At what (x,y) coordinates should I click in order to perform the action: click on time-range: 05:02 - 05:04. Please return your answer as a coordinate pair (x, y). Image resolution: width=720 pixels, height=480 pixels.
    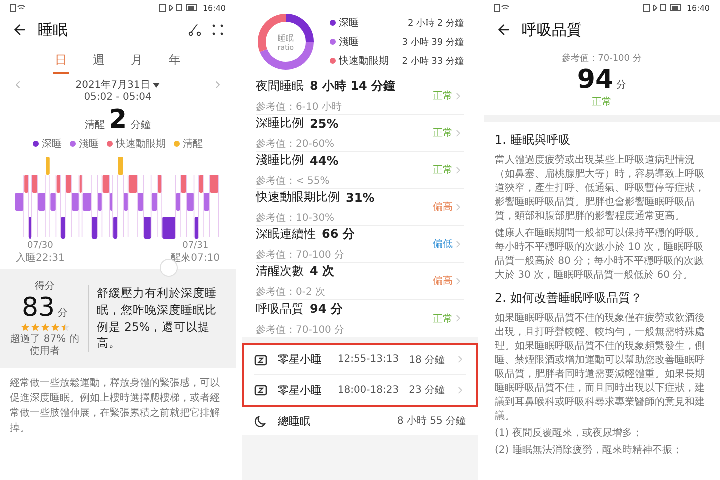
    Looking at the image, I should click on (118, 97).